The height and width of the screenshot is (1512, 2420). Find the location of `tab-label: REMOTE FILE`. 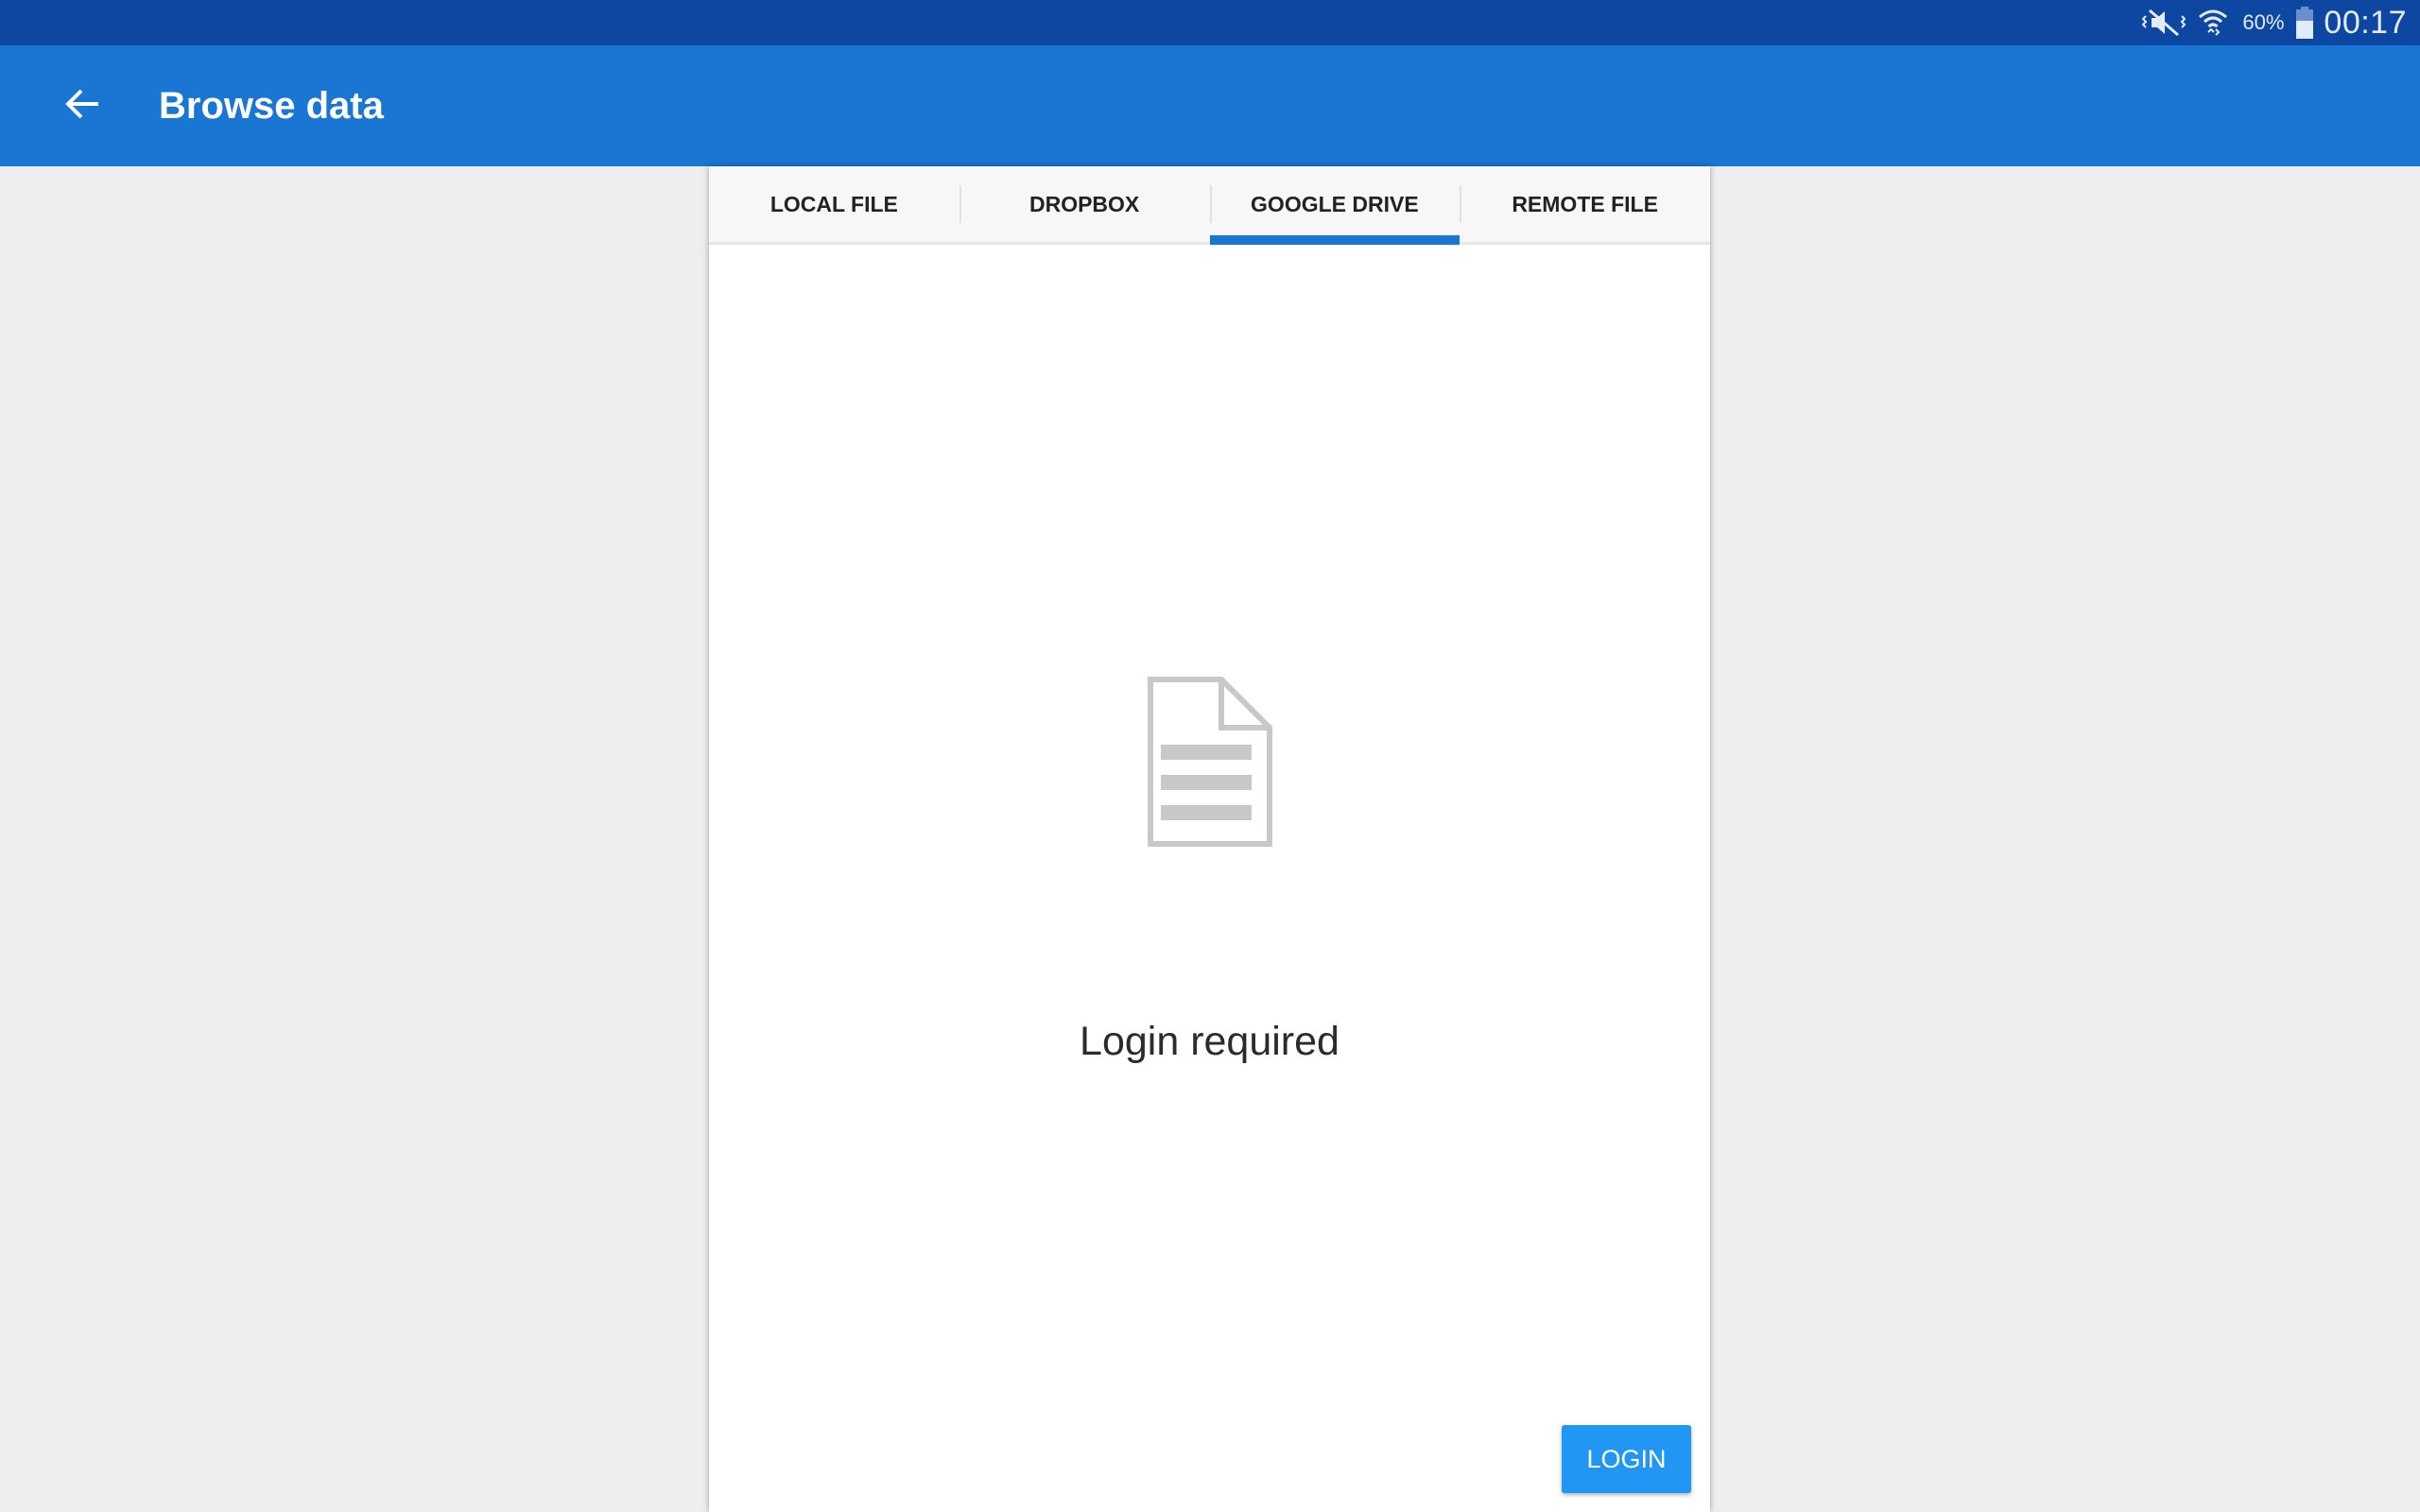

tab-label: REMOTE FILE is located at coordinates (1585, 203).